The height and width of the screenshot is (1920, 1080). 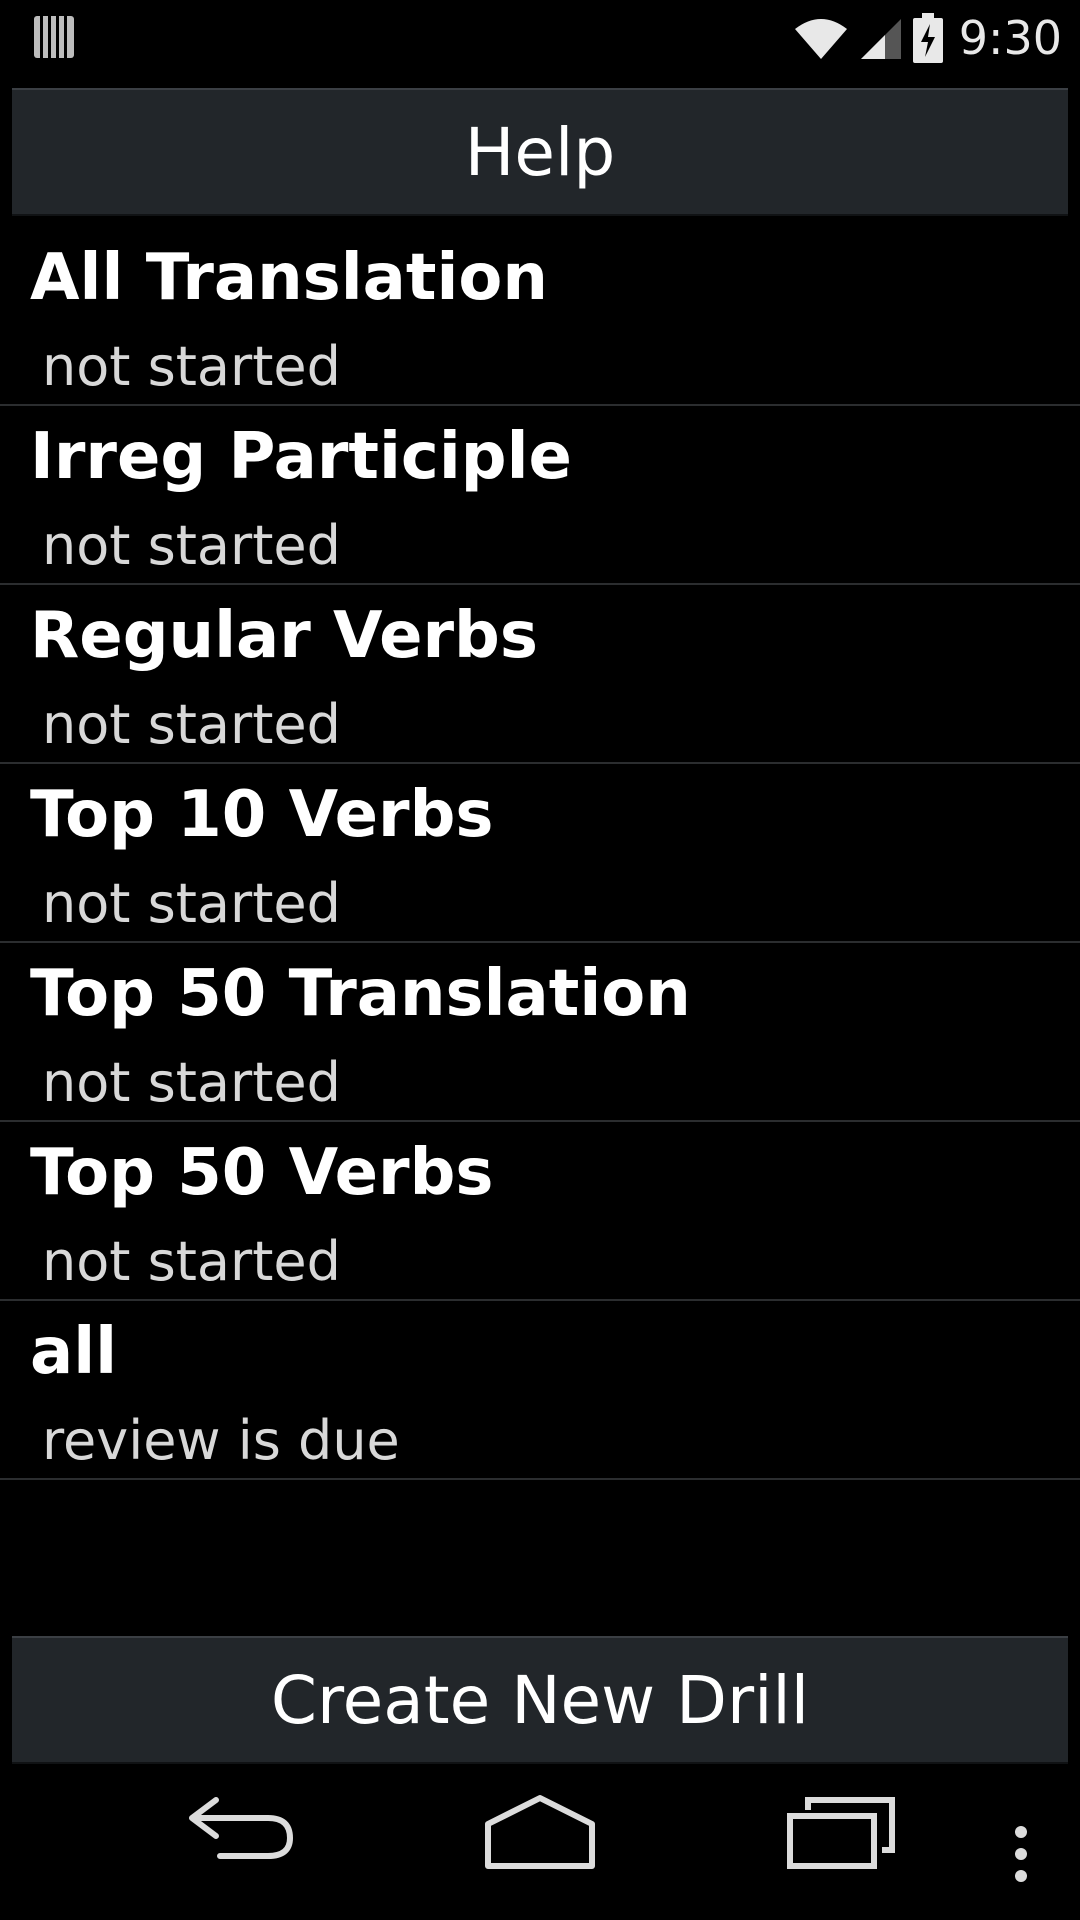 What do you see at coordinates (301, 457) in the screenshot?
I see `drill-title: Irreg Participle` at bounding box center [301, 457].